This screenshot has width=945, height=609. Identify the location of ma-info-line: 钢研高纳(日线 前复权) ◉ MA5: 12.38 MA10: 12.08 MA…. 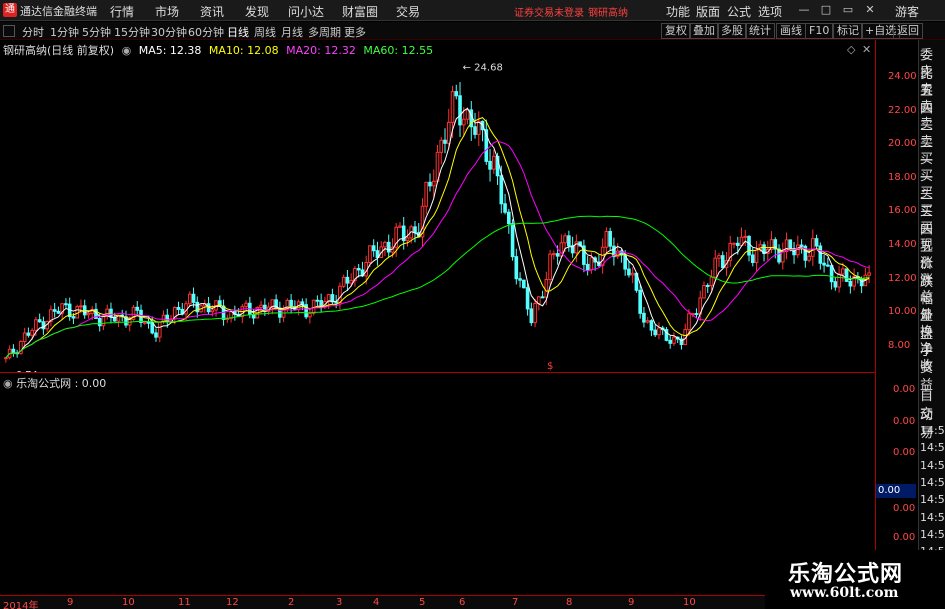
(220, 50).